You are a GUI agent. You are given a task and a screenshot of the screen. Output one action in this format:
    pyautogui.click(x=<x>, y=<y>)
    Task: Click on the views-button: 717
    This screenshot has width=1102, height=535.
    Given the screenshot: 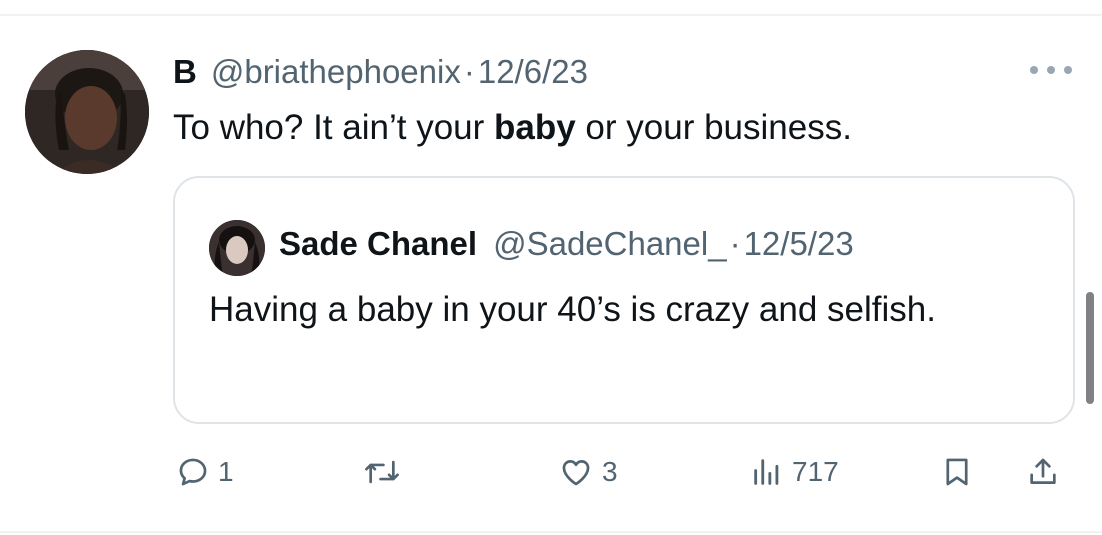 What is the action you would take?
    pyautogui.click(x=794, y=472)
    